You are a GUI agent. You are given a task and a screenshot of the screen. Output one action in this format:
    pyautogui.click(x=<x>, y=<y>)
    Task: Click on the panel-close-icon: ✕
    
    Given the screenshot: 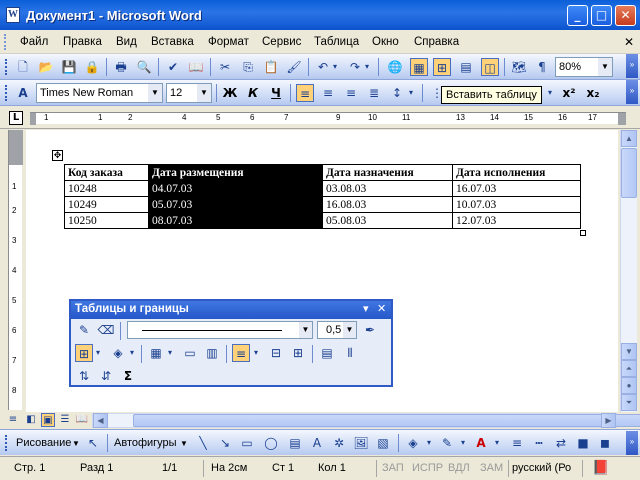 What is the action you would take?
    pyautogui.click(x=381, y=308)
    